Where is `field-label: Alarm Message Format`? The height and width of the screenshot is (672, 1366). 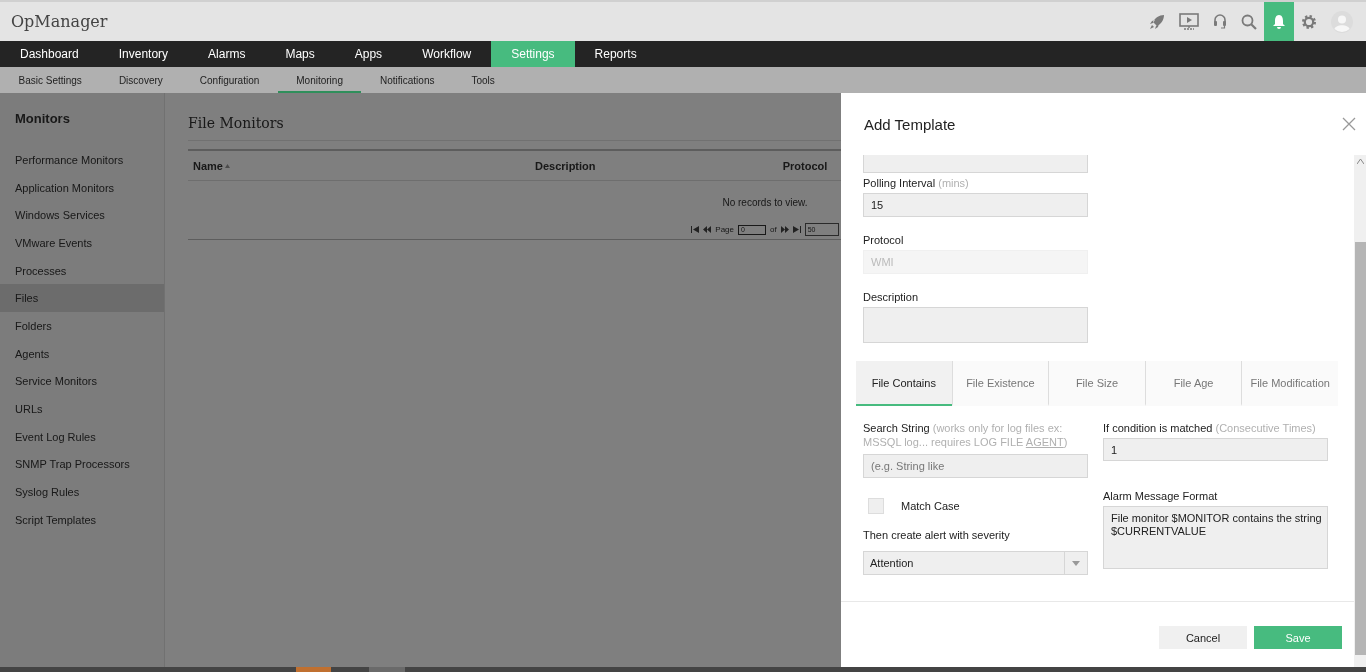
field-label: Alarm Message Format is located at coordinates (1161, 496).